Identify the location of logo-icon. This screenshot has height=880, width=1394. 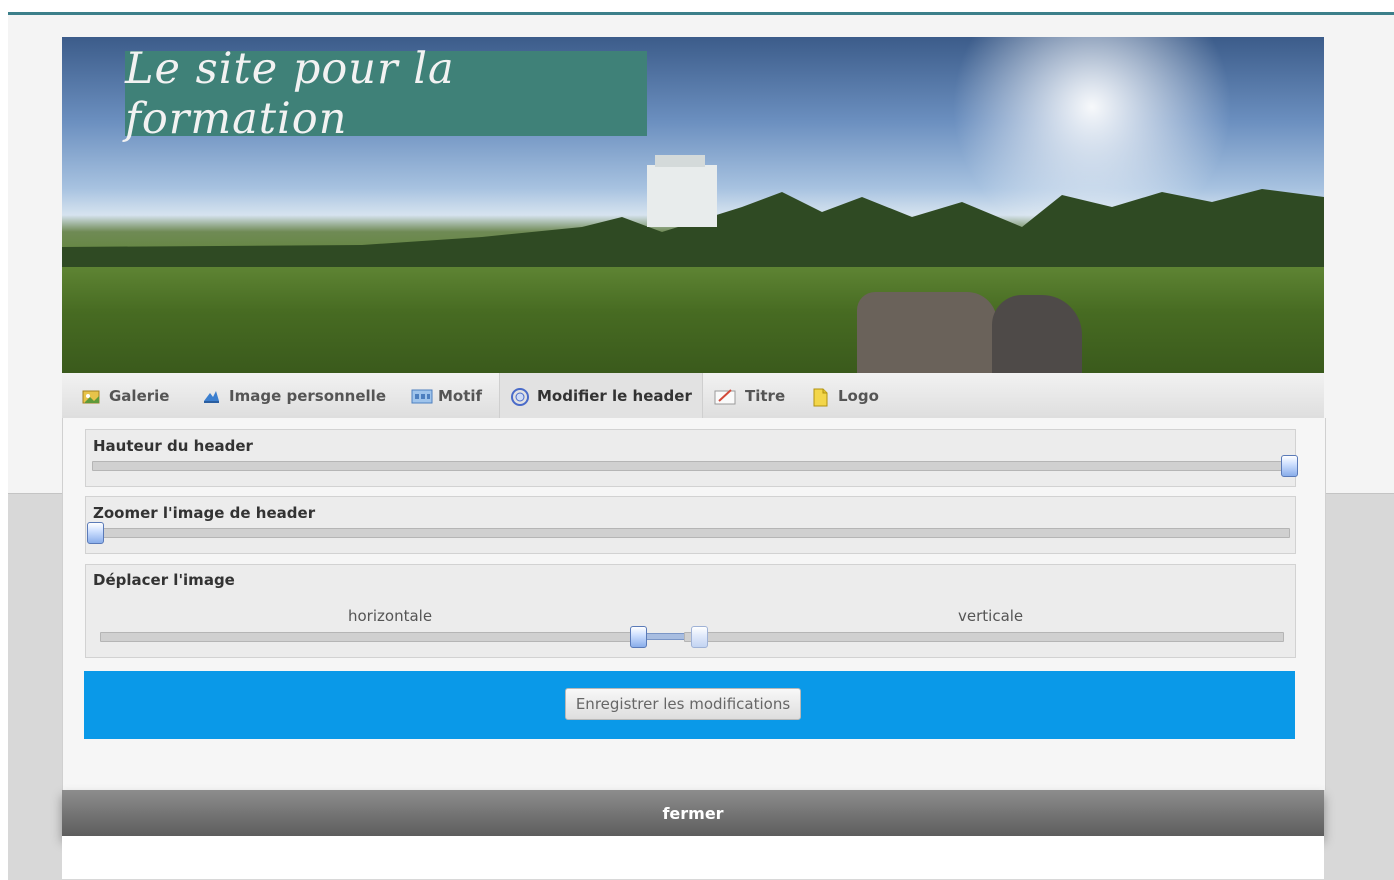
(820, 396).